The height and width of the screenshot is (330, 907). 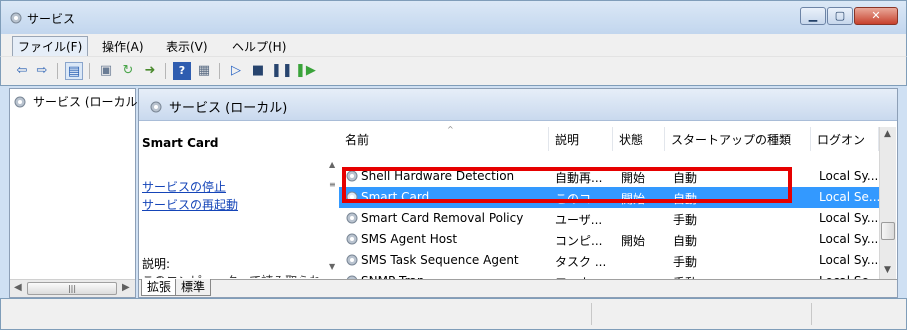 What do you see at coordinates (150, 71) in the screenshot?
I see `export-list-icon: ➜` at bounding box center [150, 71].